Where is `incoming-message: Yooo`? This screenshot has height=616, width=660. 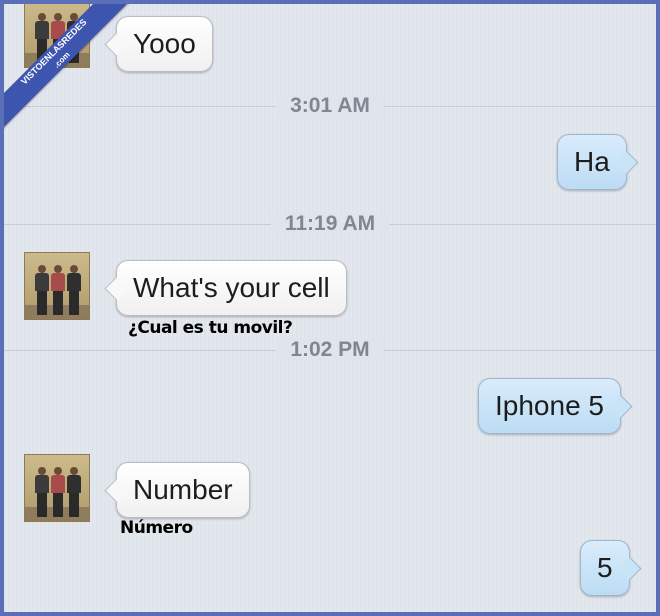
incoming-message: Yooo is located at coordinates (158, 44).